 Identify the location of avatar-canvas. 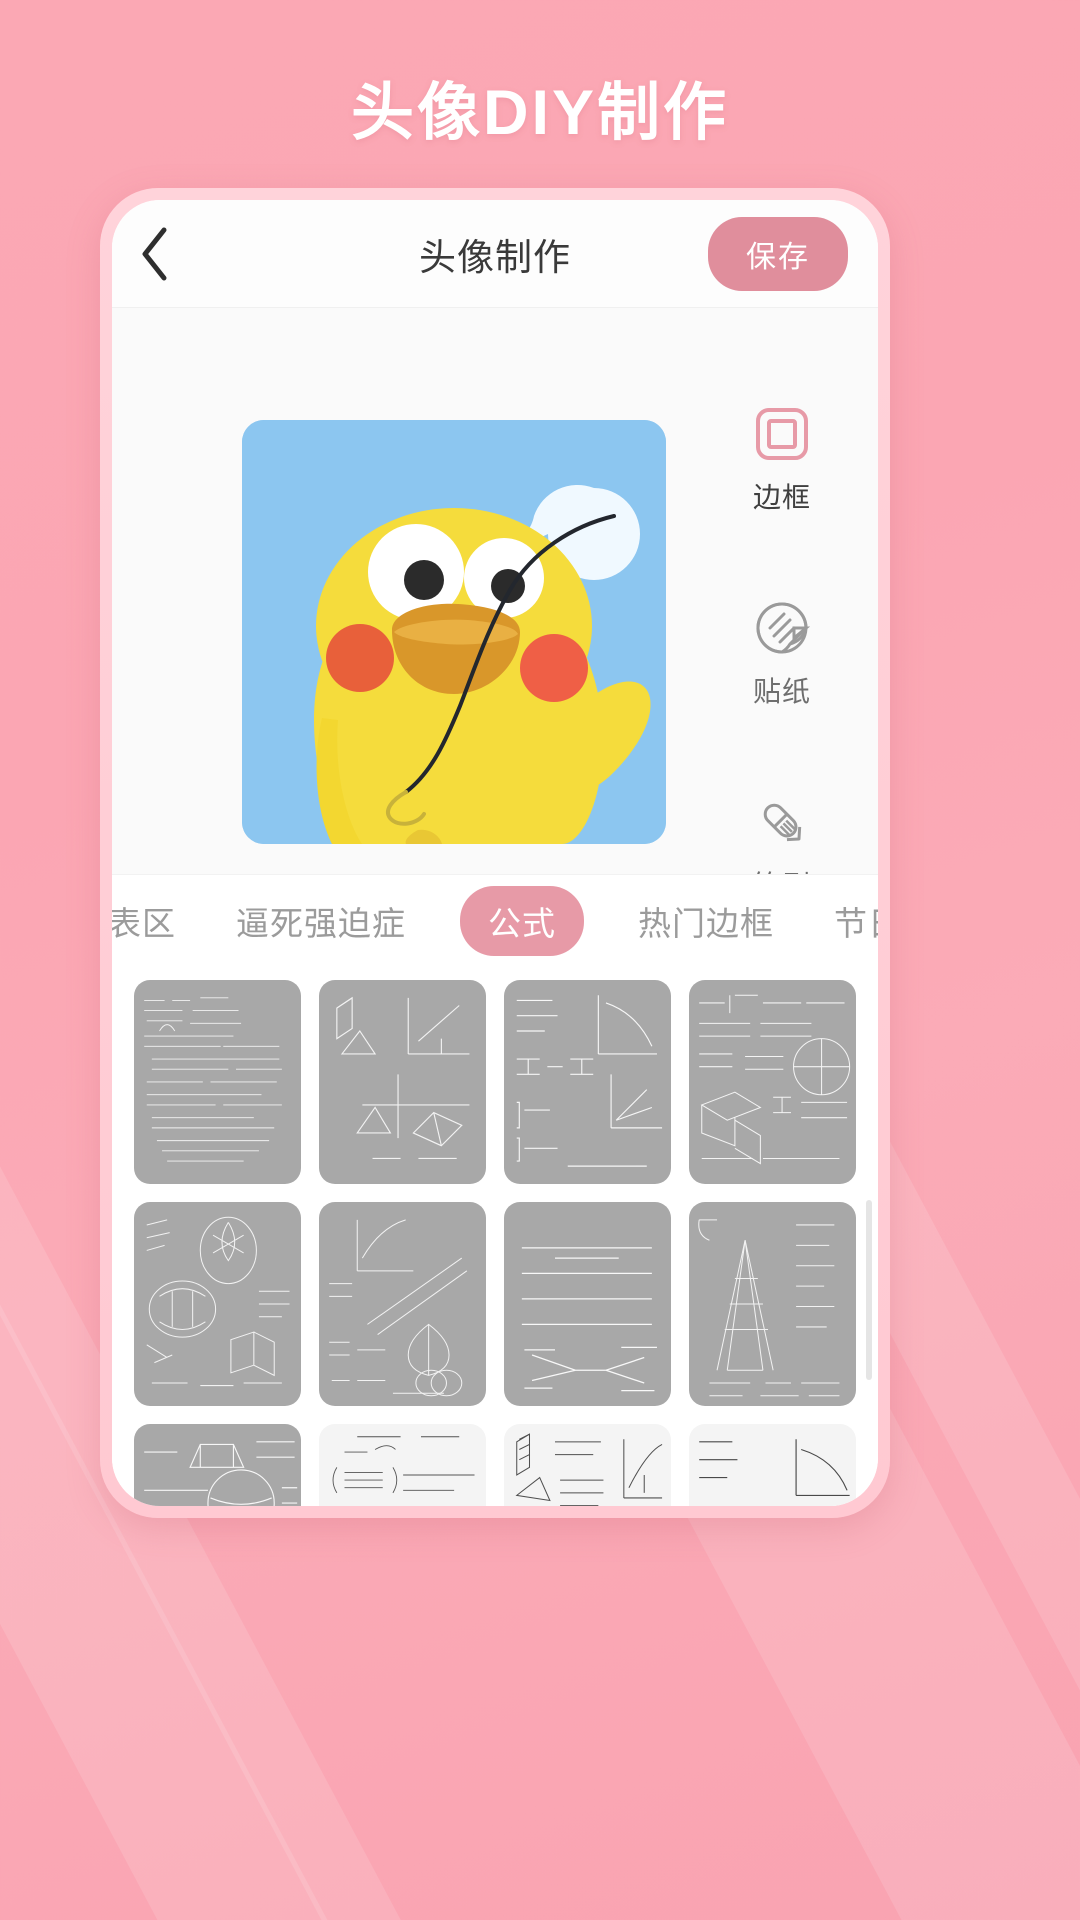
(454, 632).